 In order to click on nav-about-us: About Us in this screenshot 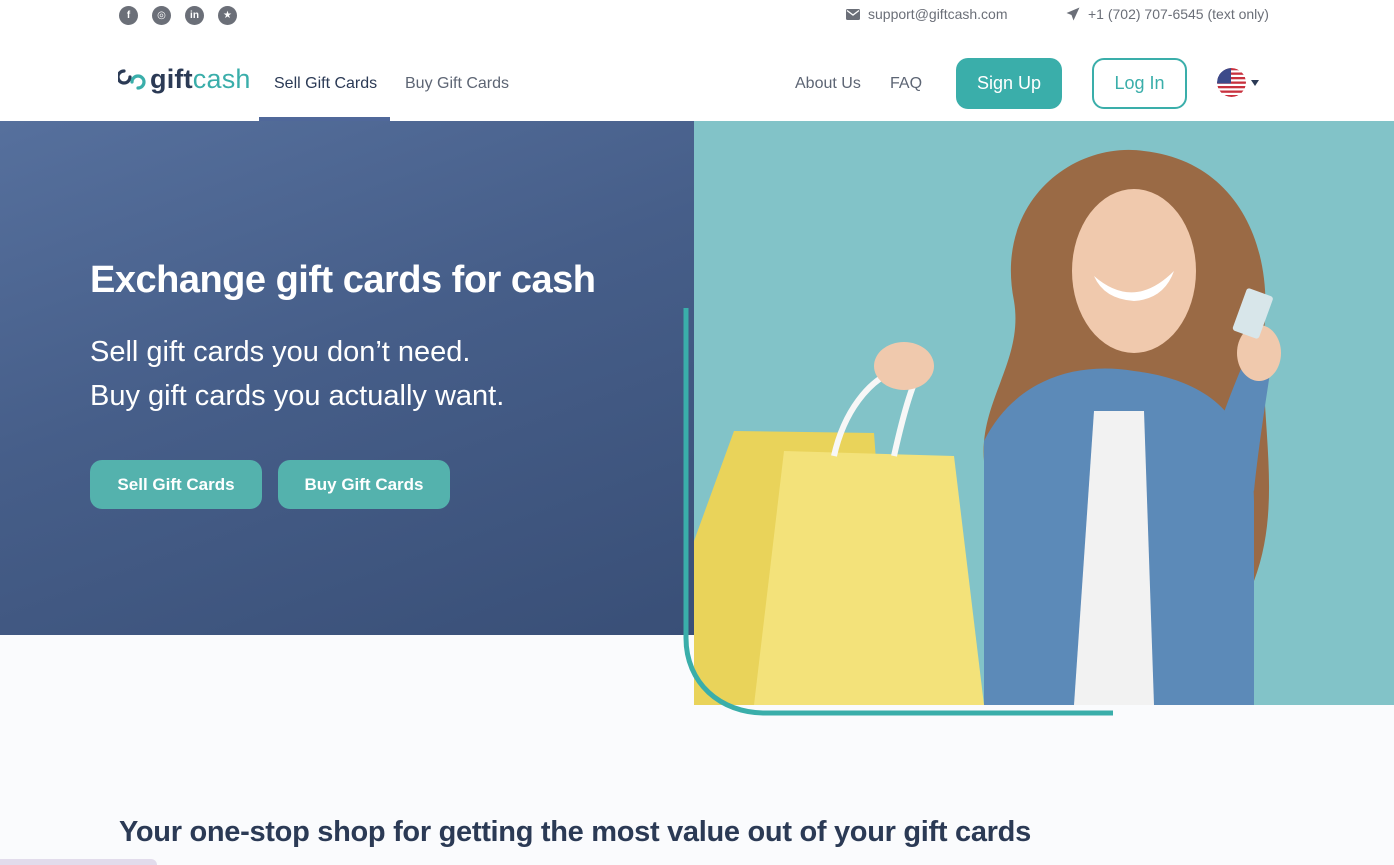, I will do `click(828, 84)`.